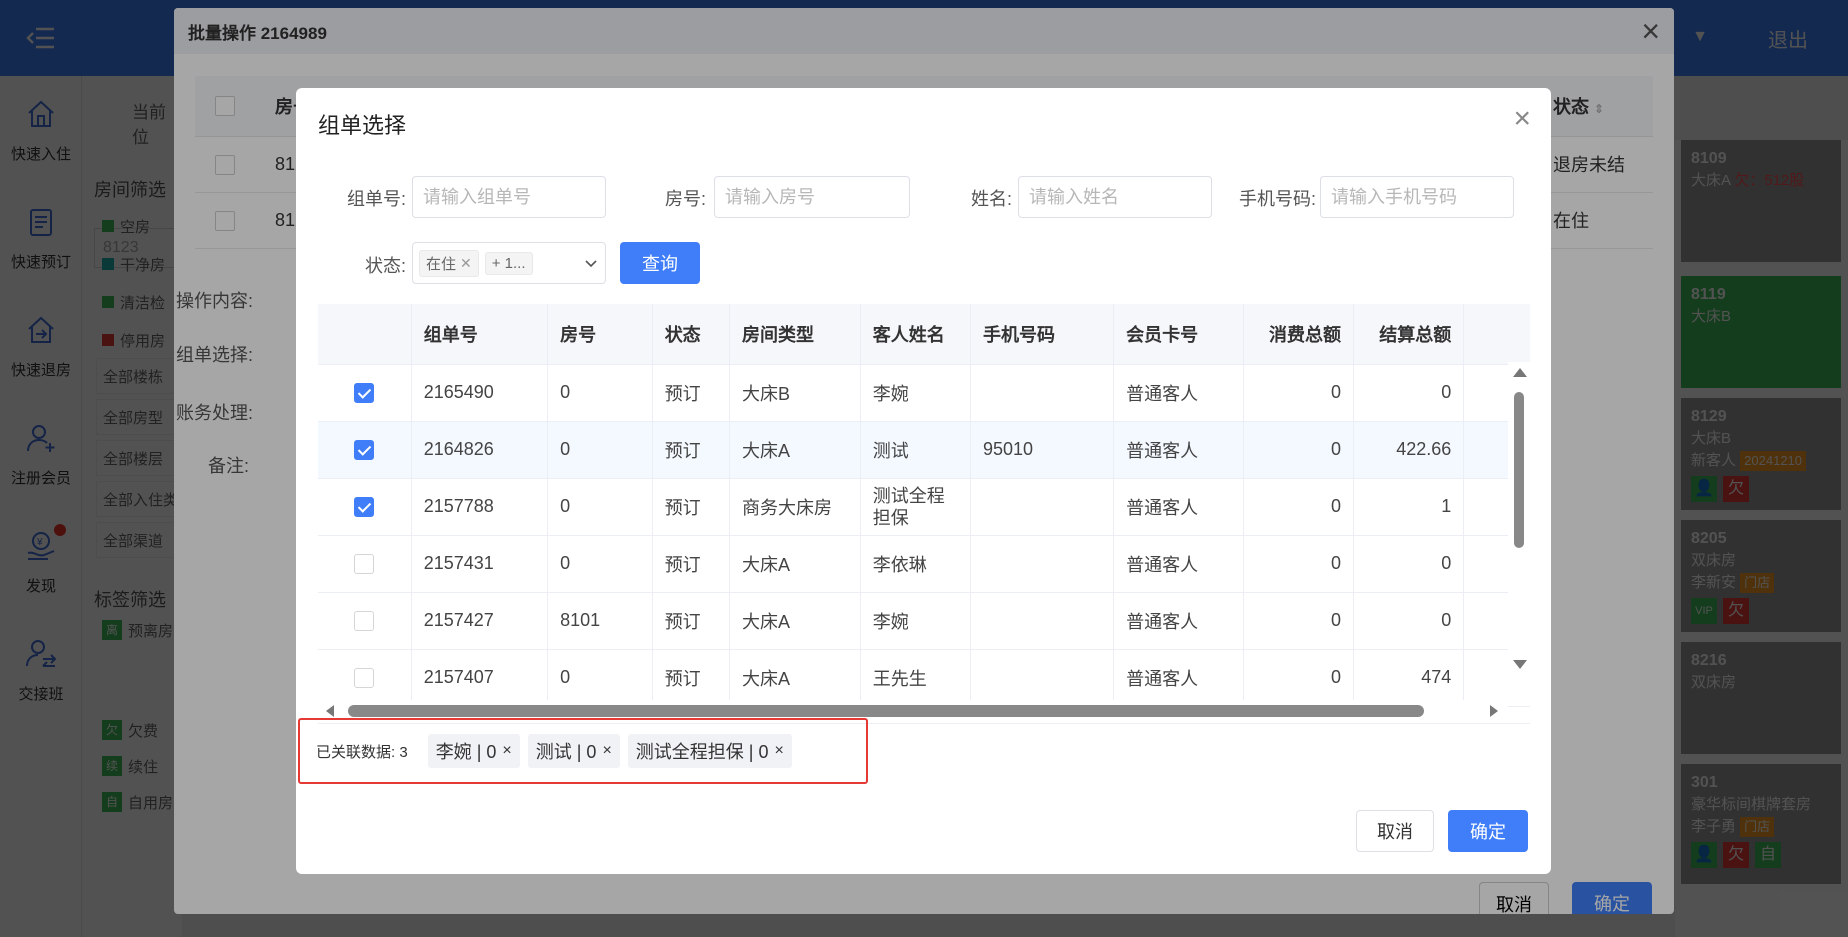  Describe the element at coordinates (385, 266) in the screenshot. I see `status-label: 状态:` at that location.